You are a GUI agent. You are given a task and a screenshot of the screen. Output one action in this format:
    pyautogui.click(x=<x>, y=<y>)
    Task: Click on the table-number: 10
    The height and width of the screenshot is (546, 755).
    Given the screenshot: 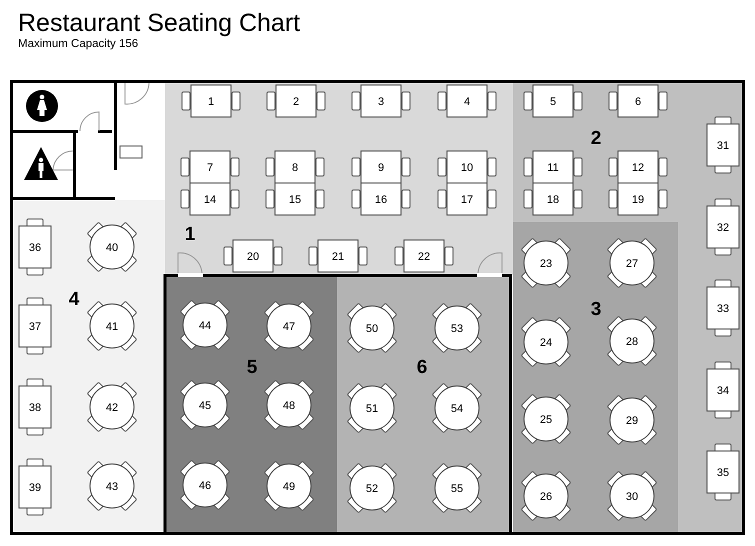 What is the action you would take?
    pyautogui.click(x=467, y=168)
    